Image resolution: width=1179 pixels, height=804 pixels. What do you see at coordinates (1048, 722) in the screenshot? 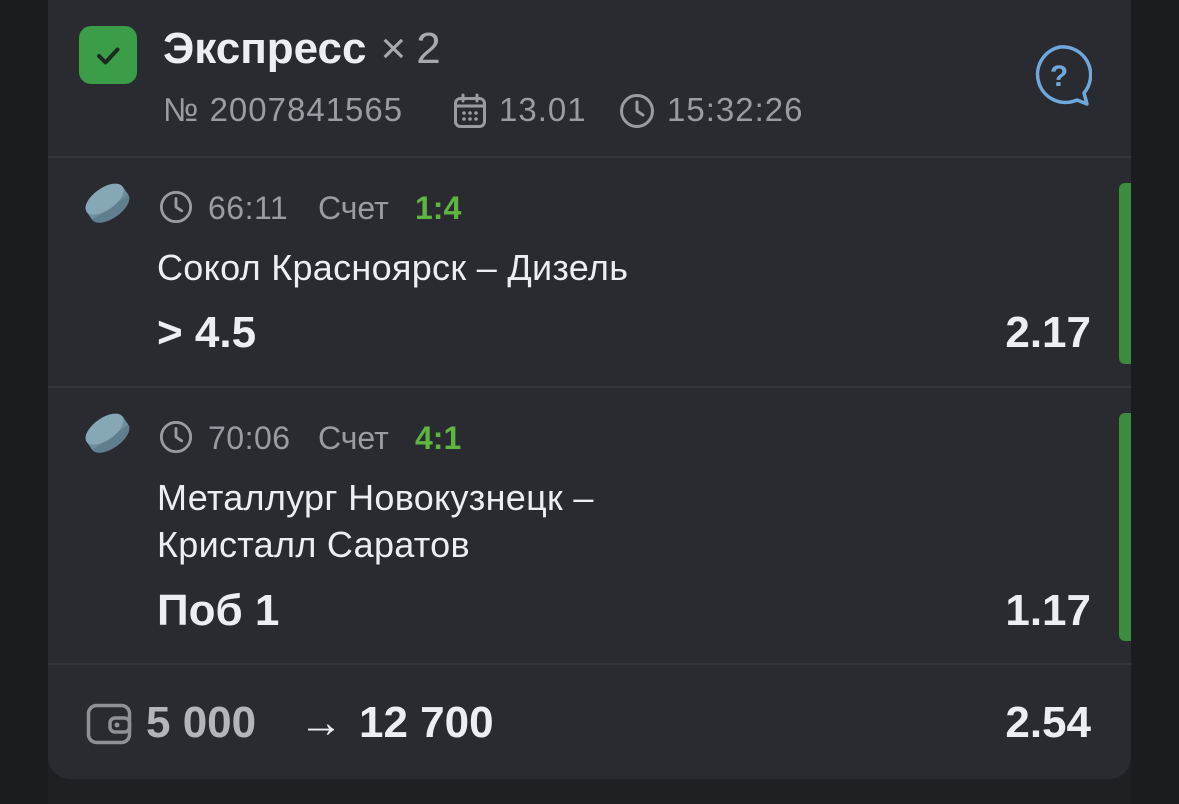
I see `total-odds: 2.54` at bounding box center [1048, 722].